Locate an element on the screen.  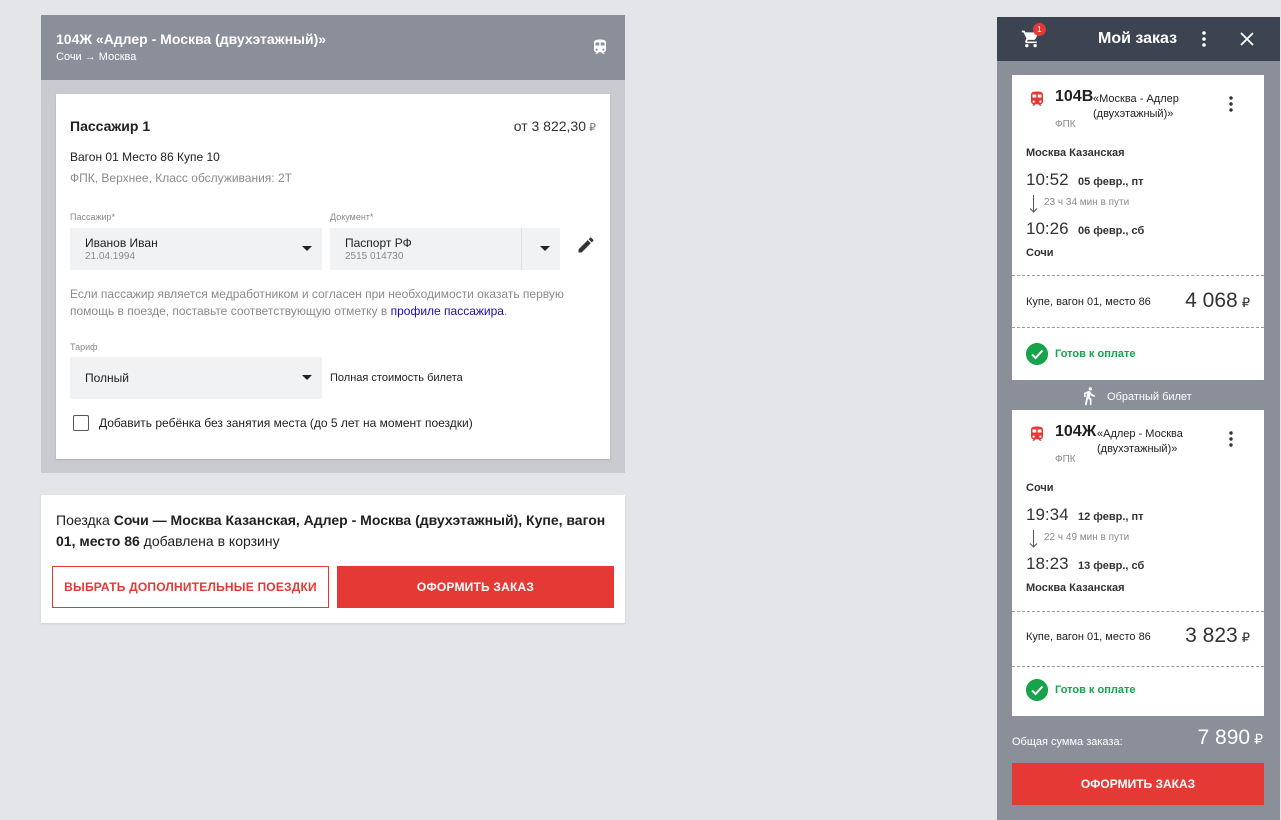
order-total-value: 7 890 ₽ is located at coordinates (1230, 738).